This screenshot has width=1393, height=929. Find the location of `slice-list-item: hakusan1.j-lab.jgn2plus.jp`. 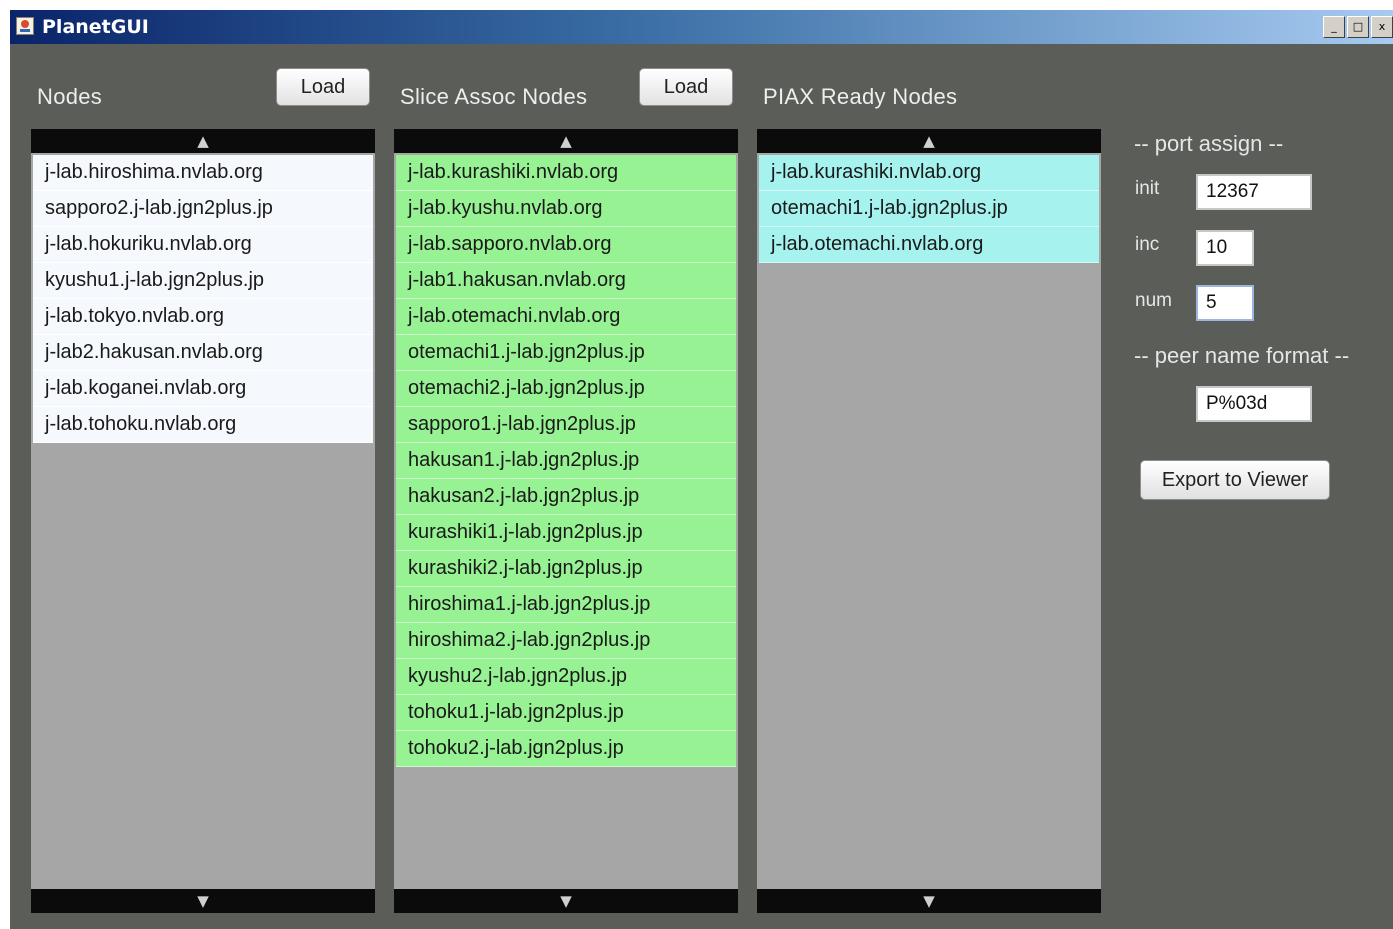

slice-list-item: hakusan1.j-lab.jgn2plus.jp is located at coordinates (566, 461).